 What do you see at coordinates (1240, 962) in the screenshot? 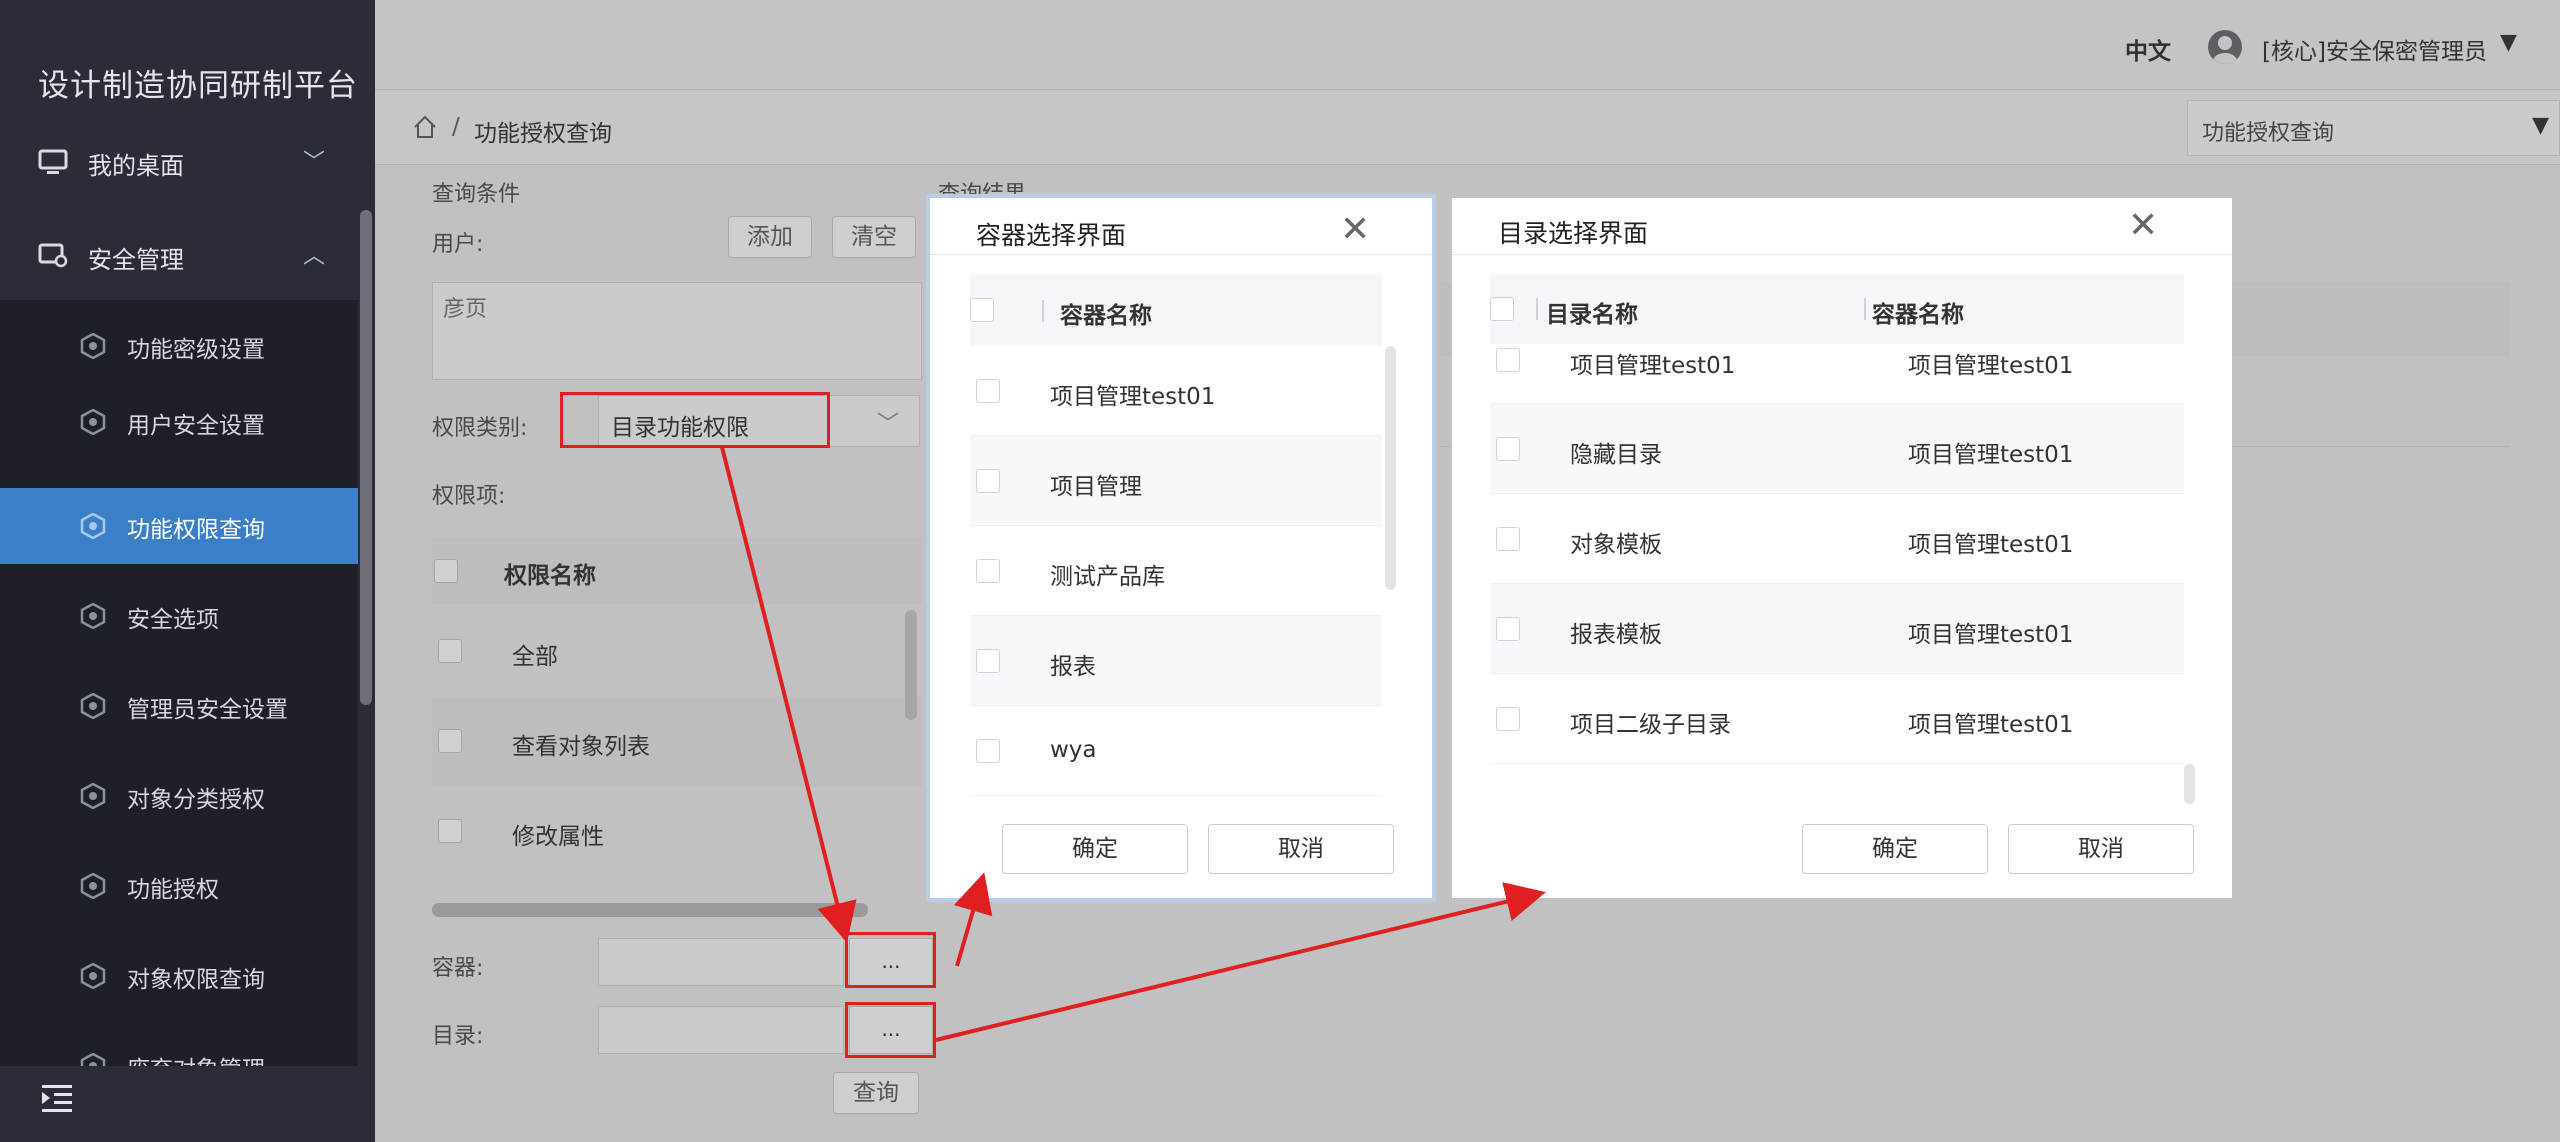
I see `annotation-arrow-to-directory-dialog` at bounding box center [1240, 962].